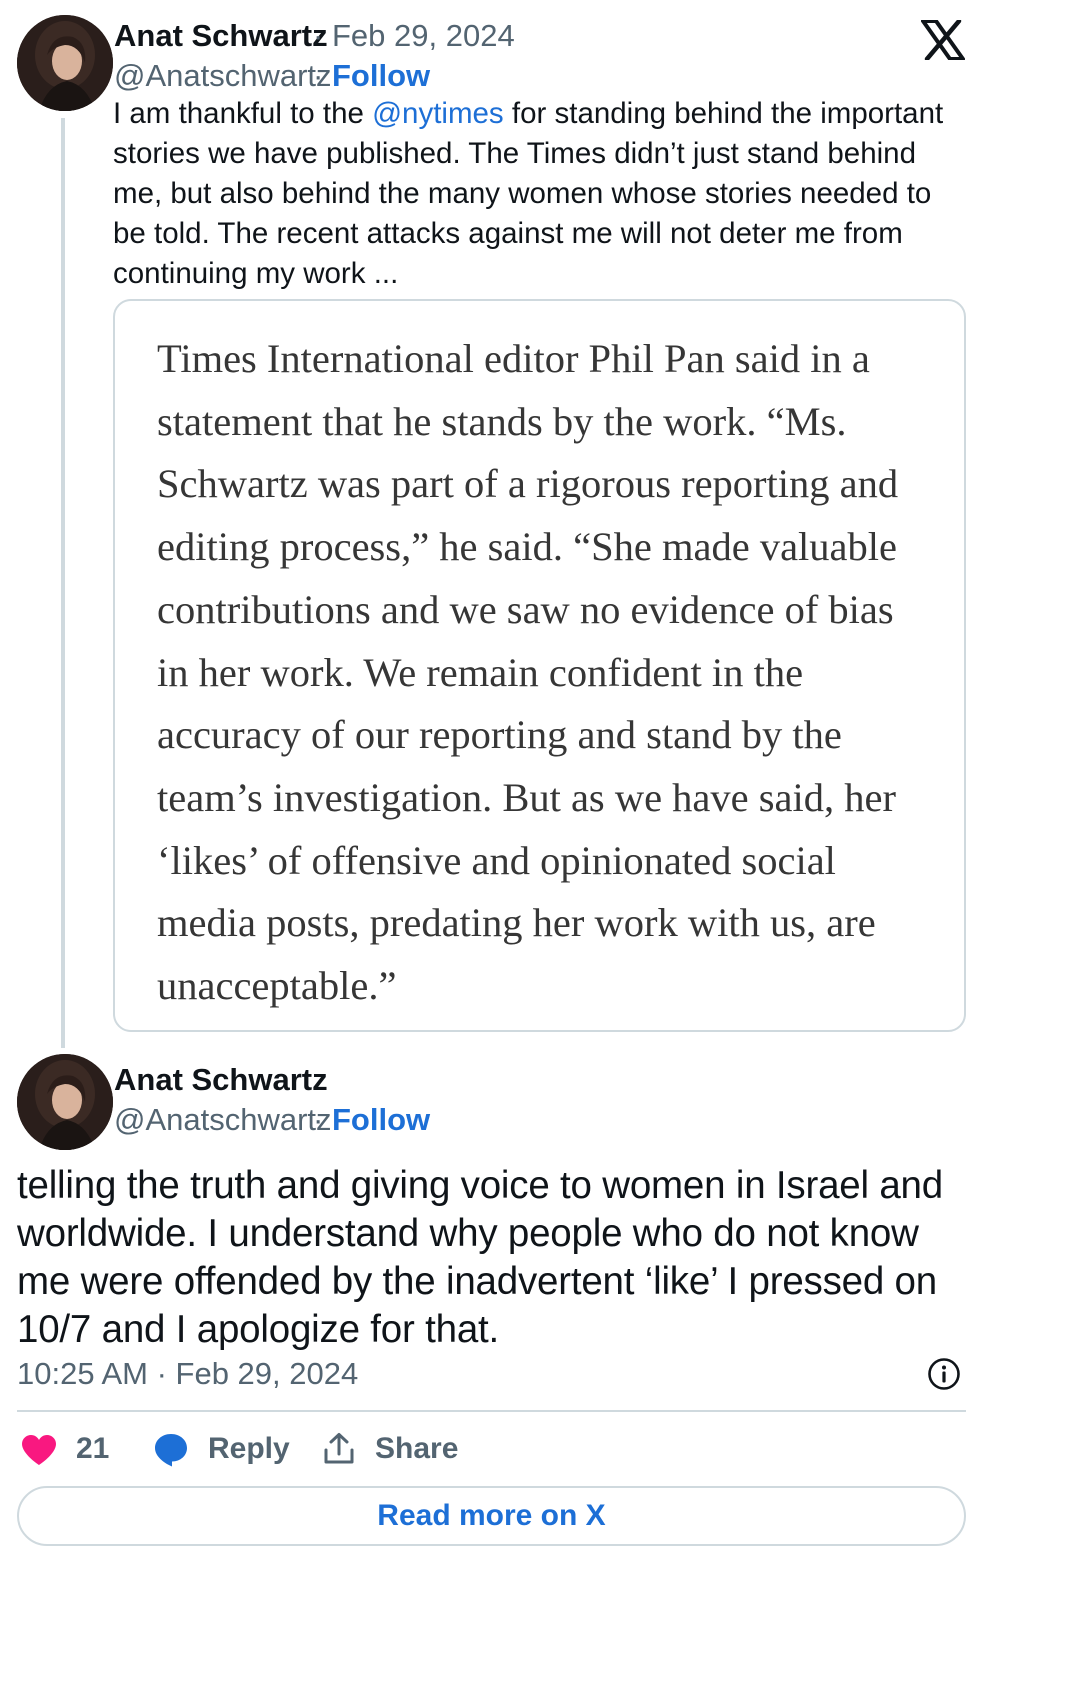  I want to click on reply-bubble-icon, so click(171, 1450).